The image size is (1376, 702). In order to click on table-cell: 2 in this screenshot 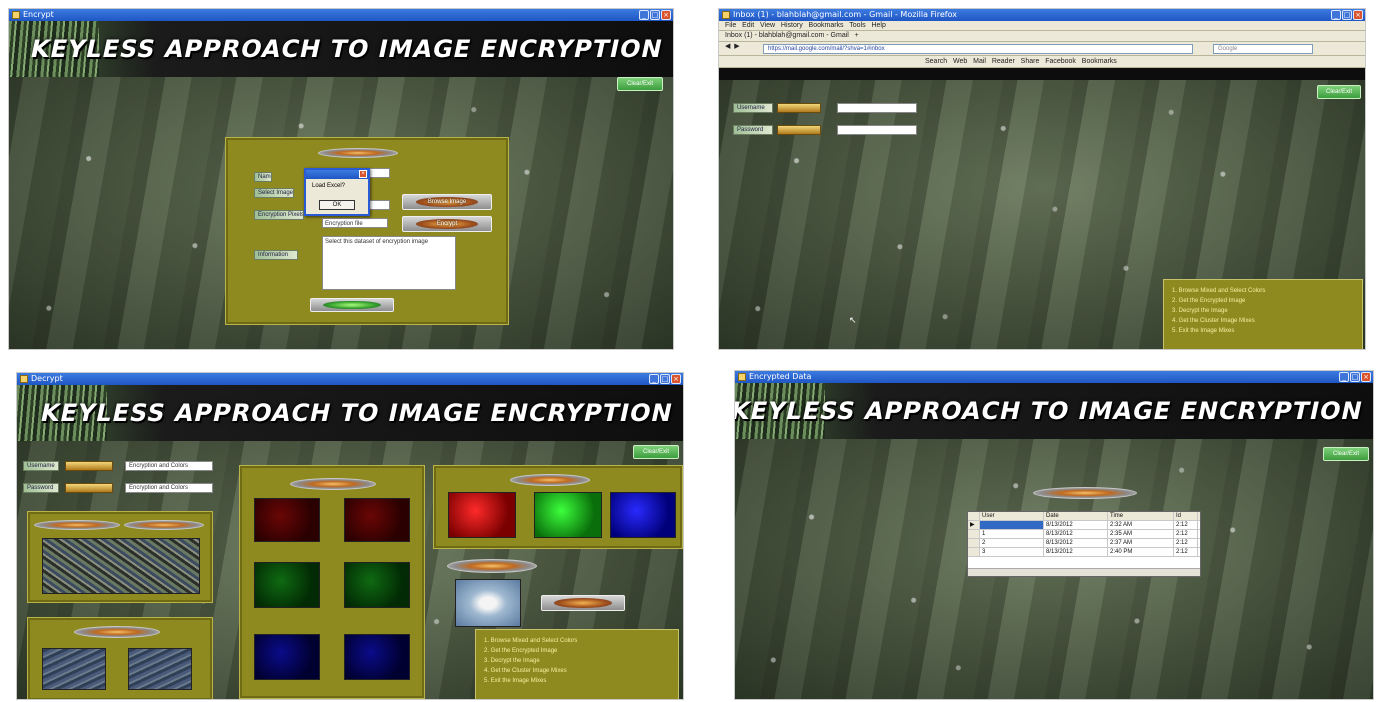, I will do `click(1012, 543)`.